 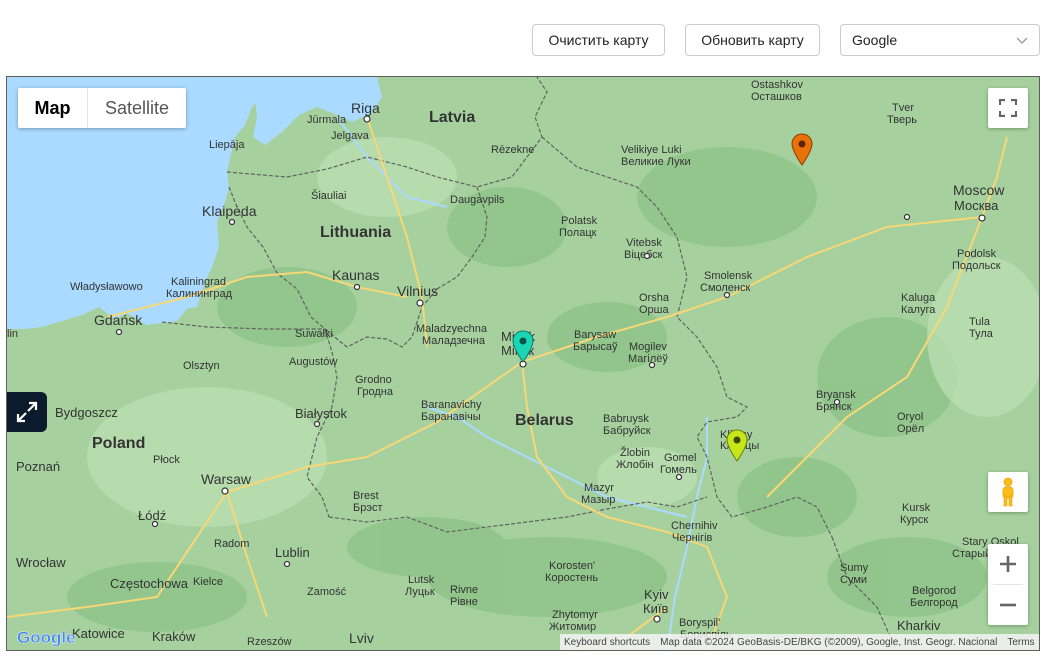 I want to click on label-kaliningrad-ru: Калининград, so click(x=199, y=294).